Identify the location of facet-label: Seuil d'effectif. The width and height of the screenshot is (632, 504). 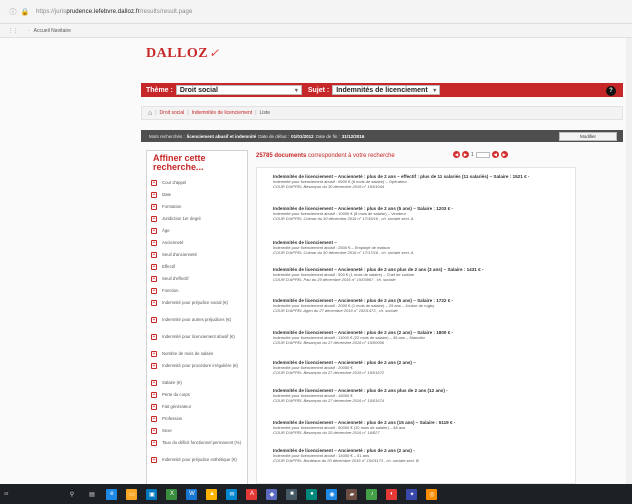
(175, 278).